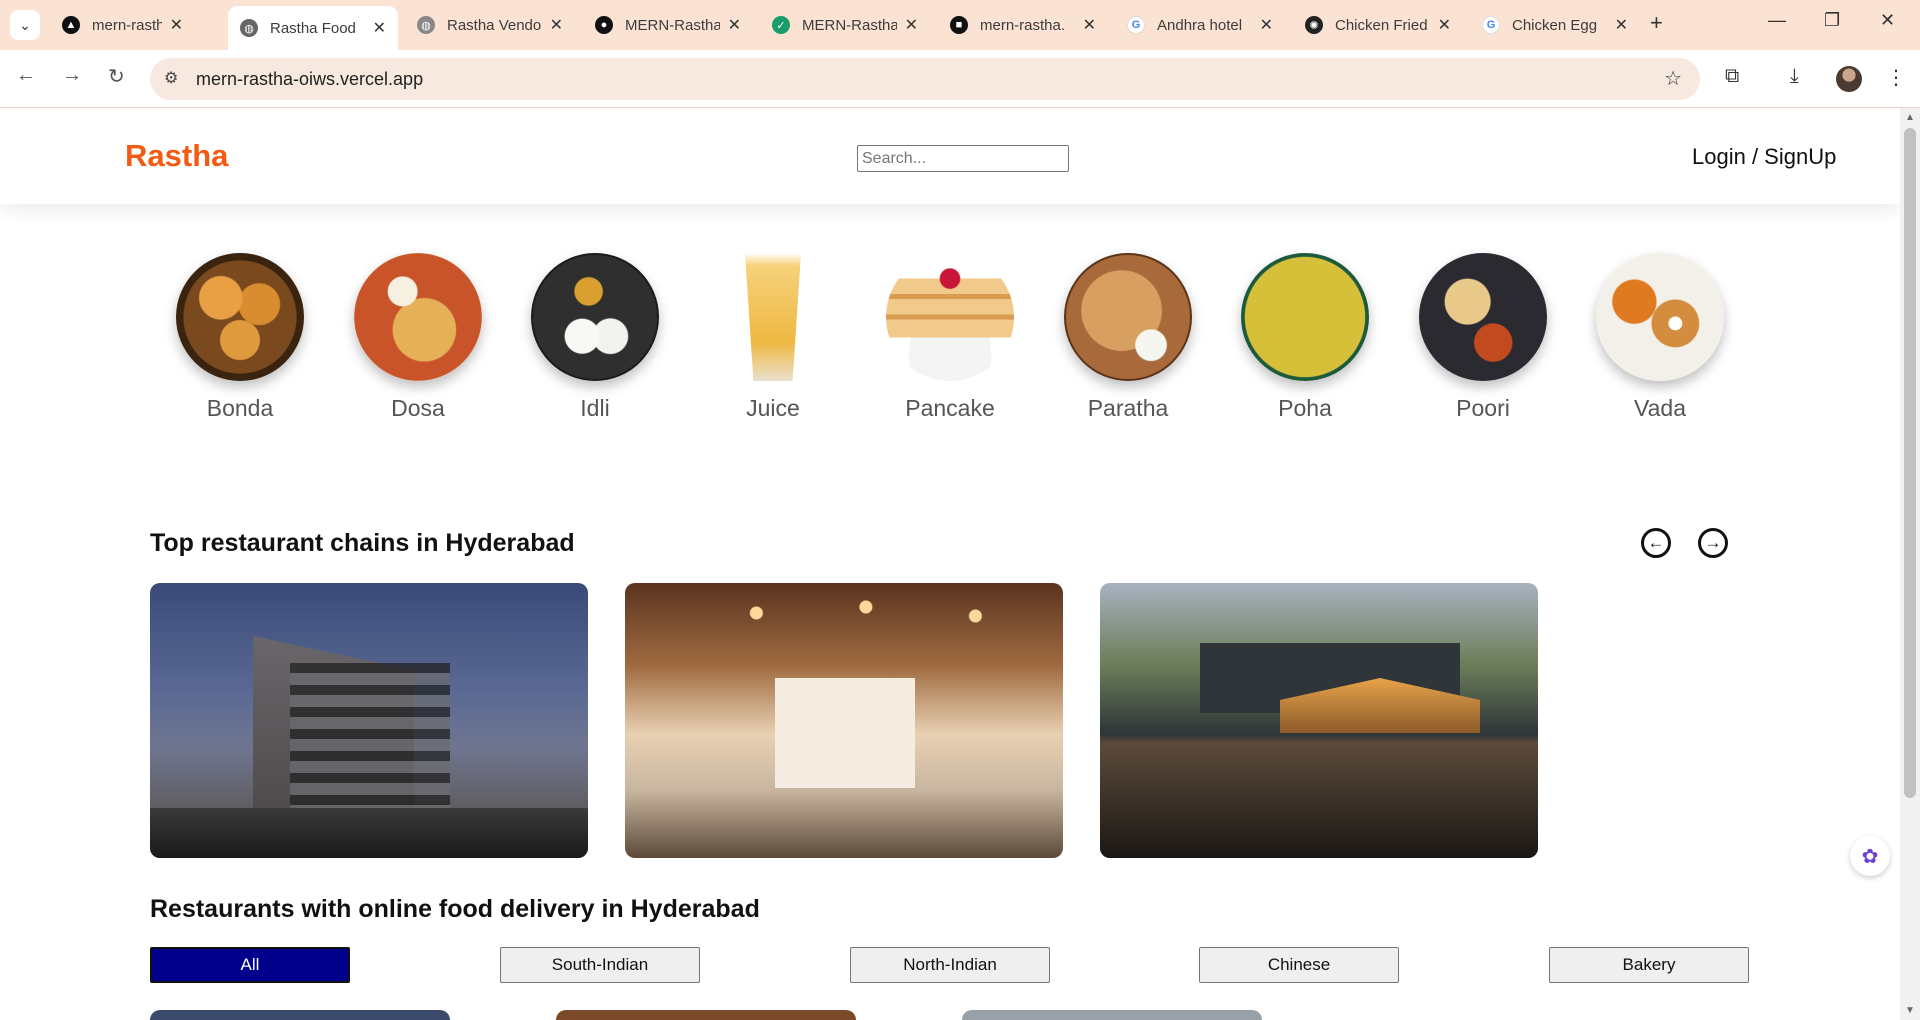  I want to click on idli-image, so click(595, 317).